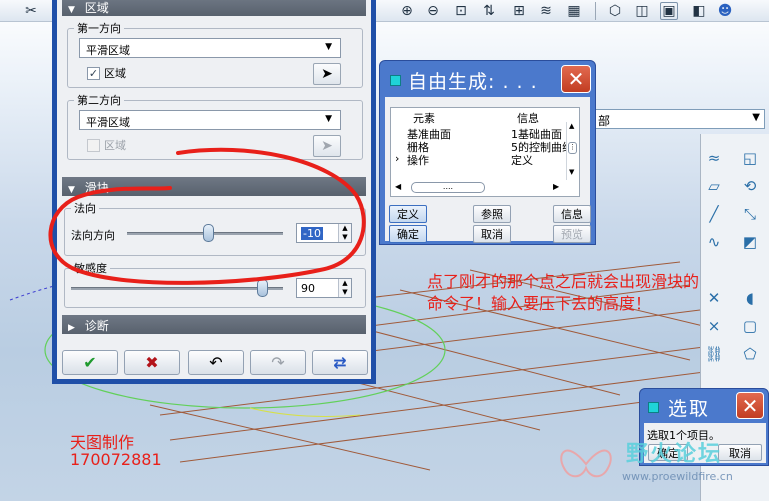 Image resolution: width=769 pixels, height=501 pixels. What do you see at coordinates (556, 186) in the screenshot?
I see `scroll-right-icon: ▶` at bounding box center [556, 186].